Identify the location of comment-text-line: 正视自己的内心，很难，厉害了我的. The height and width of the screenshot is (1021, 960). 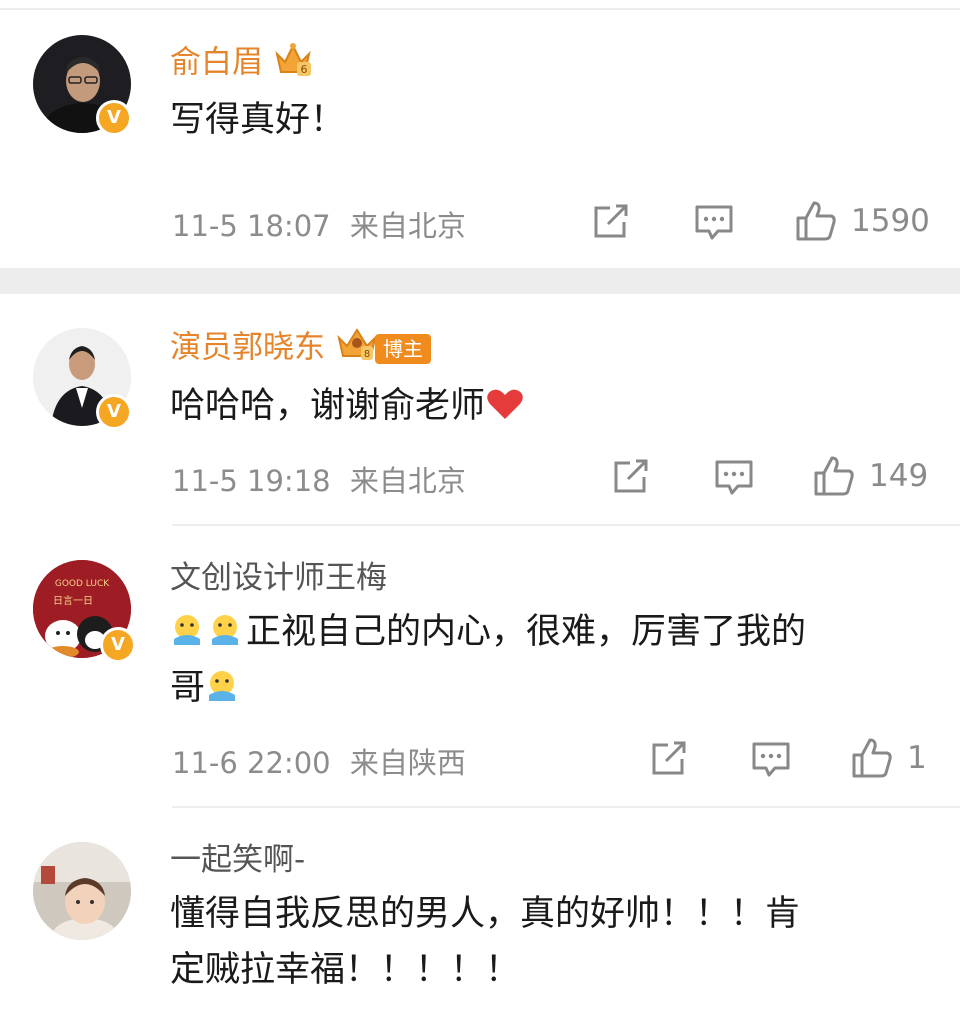
(526, 632).